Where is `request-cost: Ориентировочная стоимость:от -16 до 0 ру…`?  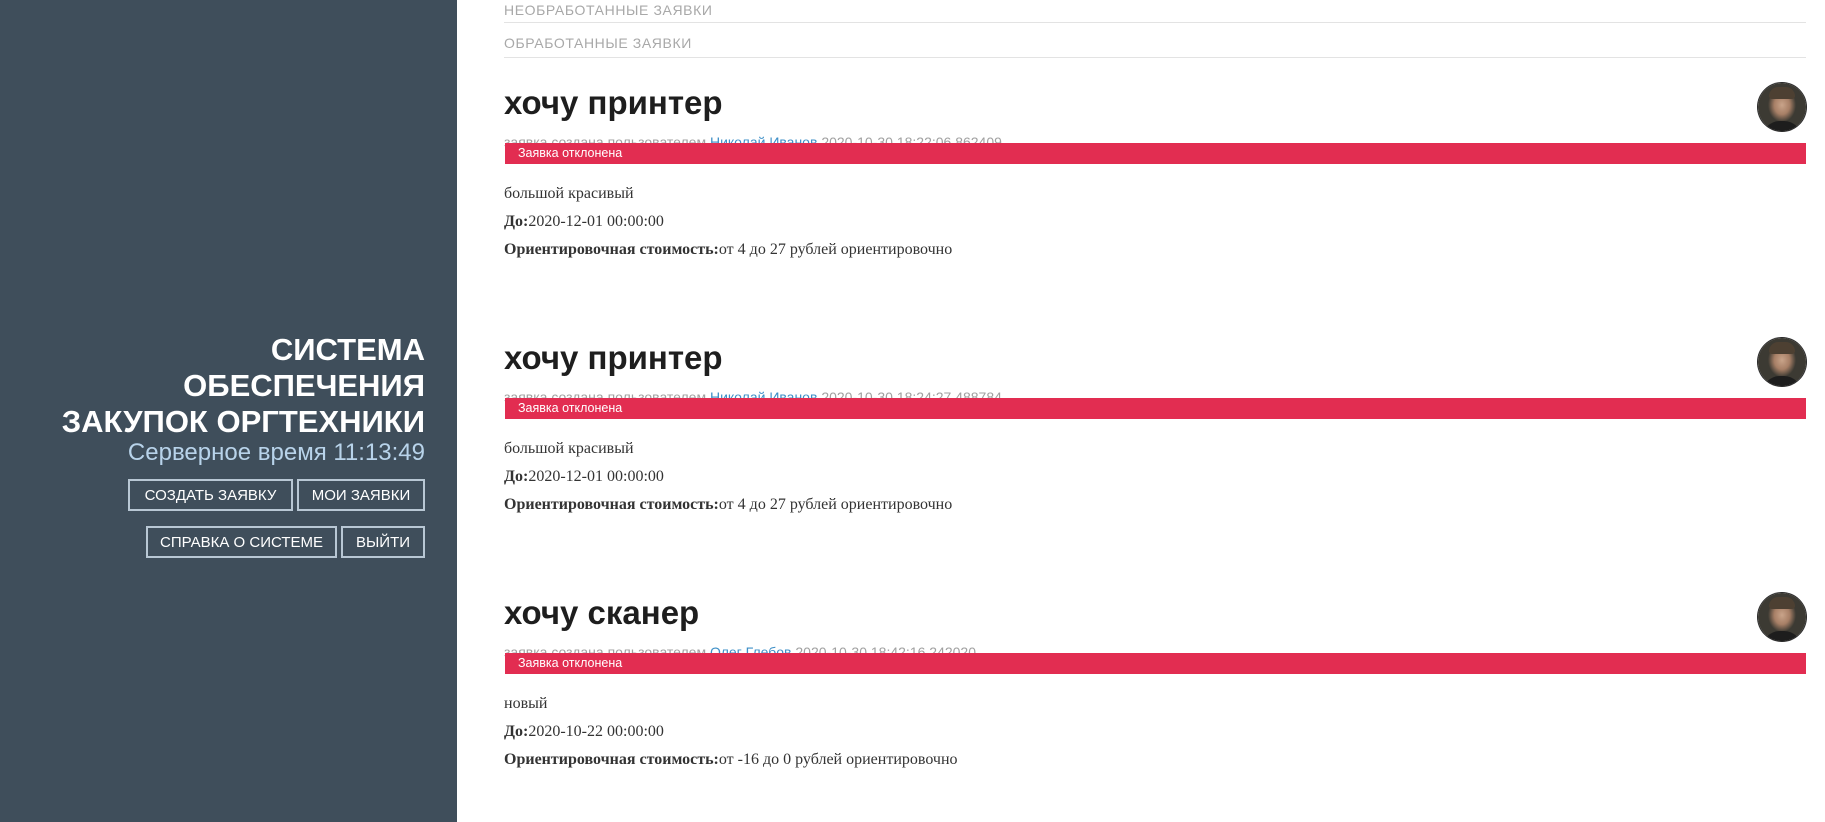
request-cost: Ориентировочная стоимость:от -16 до 0 ру… is located at coordinates (731, 760).